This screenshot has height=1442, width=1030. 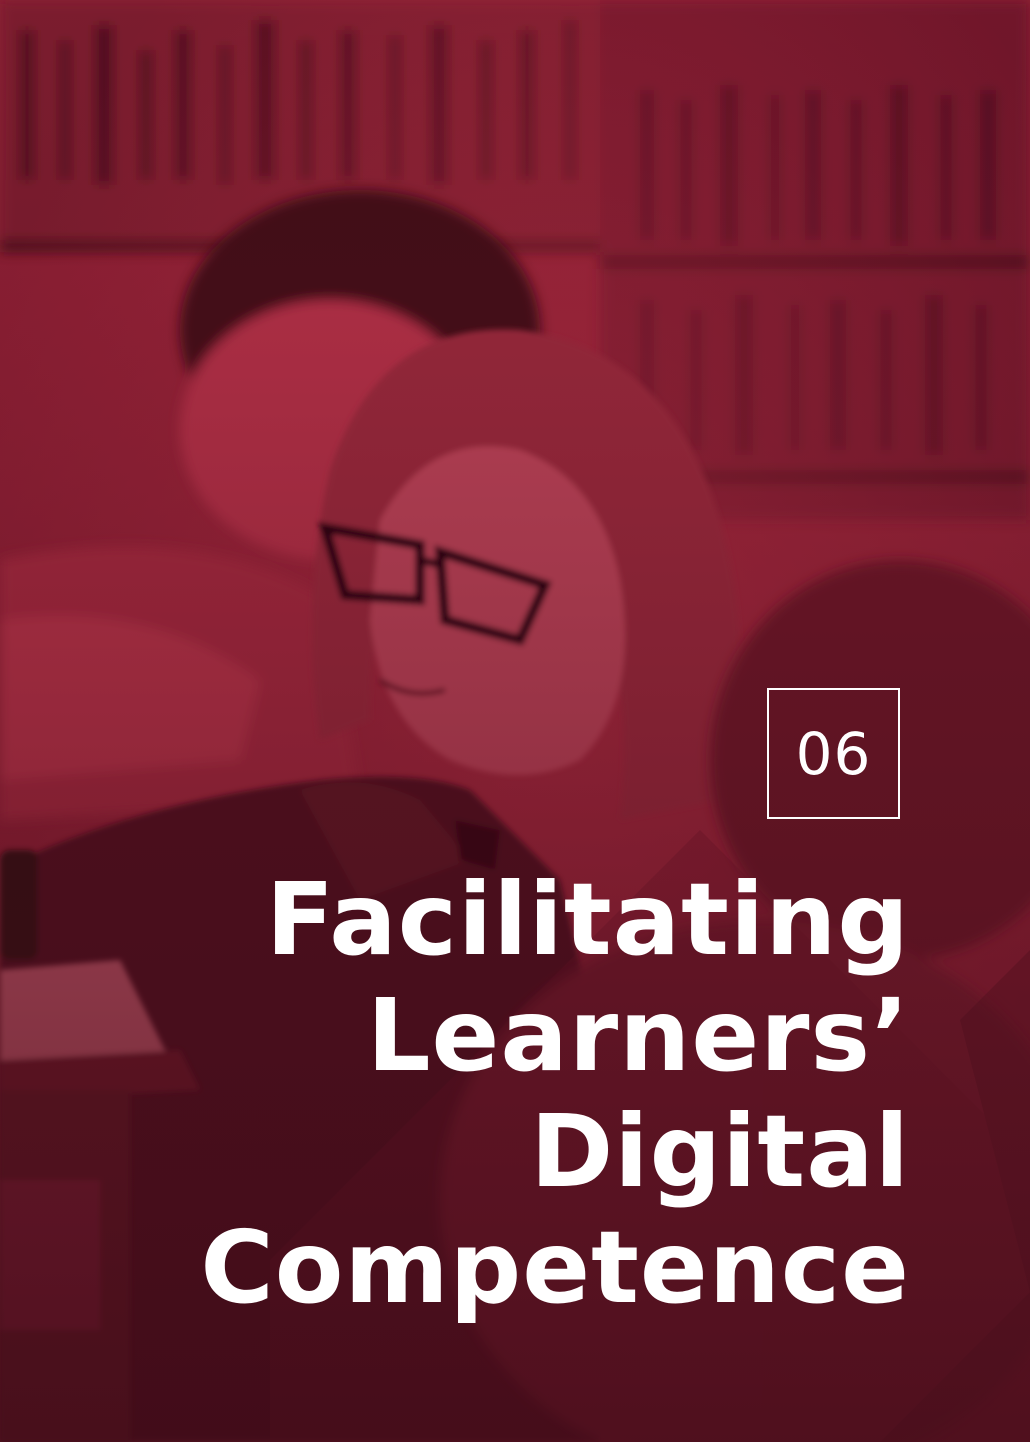 I want to click on chapter-title-line: Digital, so click(x=720, y=1151).